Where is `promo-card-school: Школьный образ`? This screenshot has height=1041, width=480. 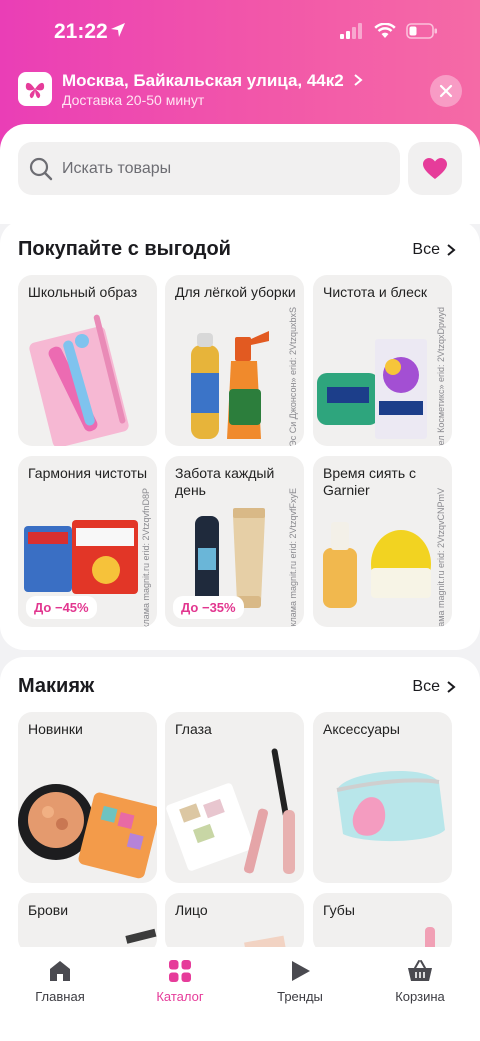 promo-card-school: Школьный образ is located at coordinates (87, 360).